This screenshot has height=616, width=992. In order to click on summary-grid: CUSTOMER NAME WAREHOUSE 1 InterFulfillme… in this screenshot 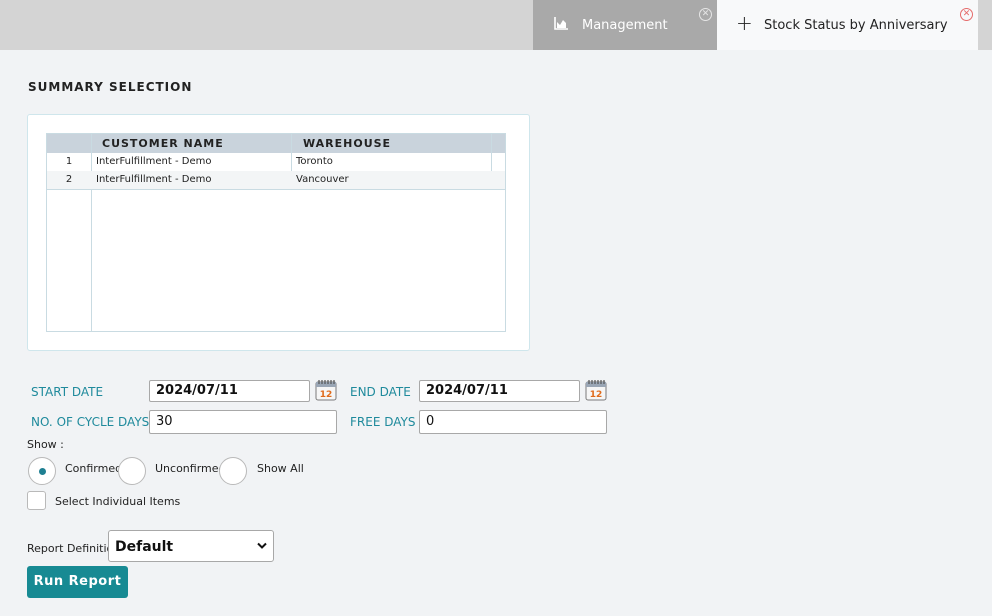, I will do `click(276, 232)`.